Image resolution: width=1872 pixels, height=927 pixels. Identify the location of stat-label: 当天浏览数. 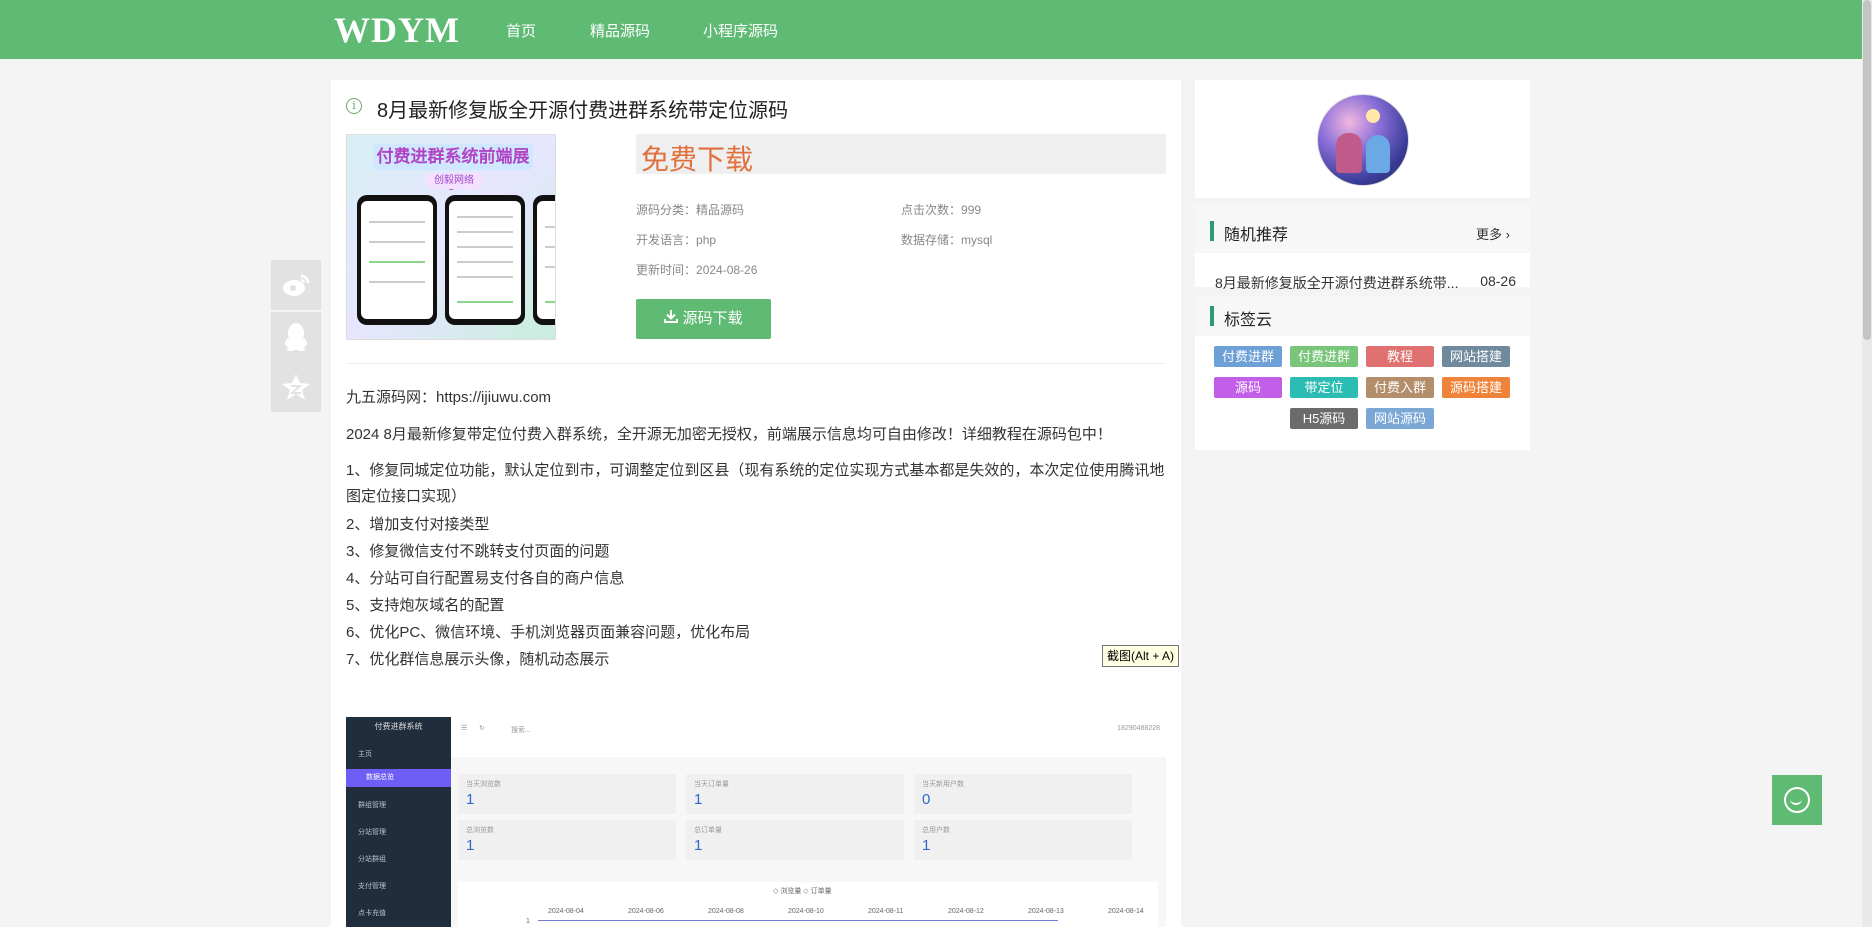
(483, 784).